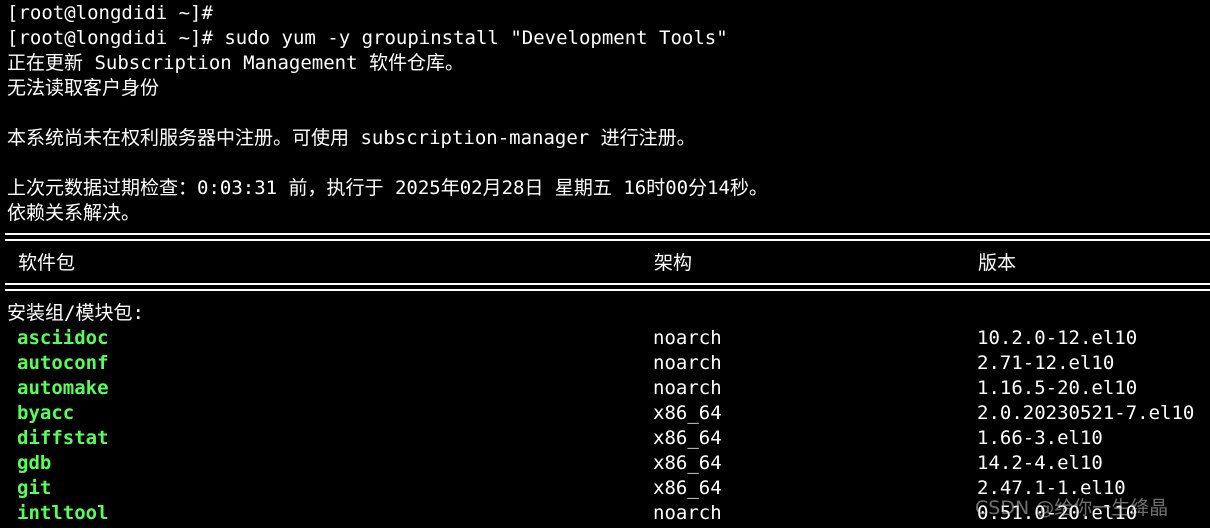 This screenshot has height=528, width=1210. I want to click on package-name: git, so click(34, 488).